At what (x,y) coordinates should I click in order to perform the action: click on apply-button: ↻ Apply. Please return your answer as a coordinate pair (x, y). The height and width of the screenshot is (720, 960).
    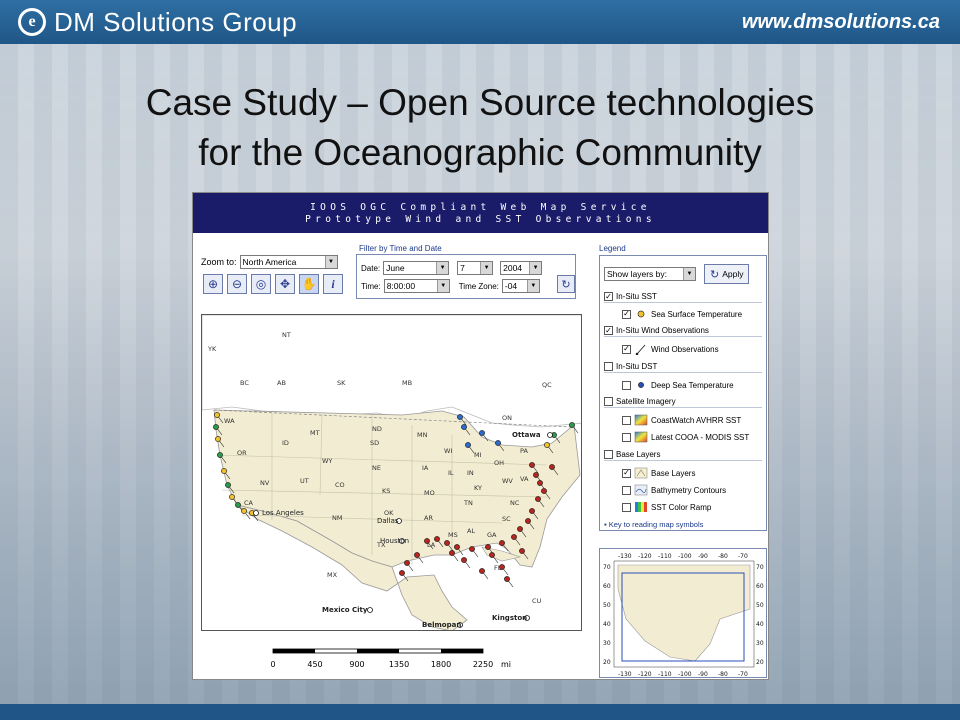
    Looking at the image, I should click on (727, 274).